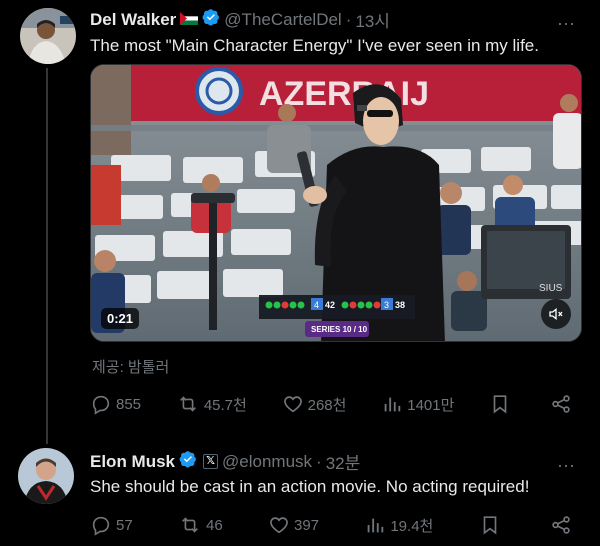 The height and width of the screenshot is (546, 600). What do you see at coordinates (327, 405) in the screenshot?
I see `like-count: 268천` at bounding box center [327, 405].